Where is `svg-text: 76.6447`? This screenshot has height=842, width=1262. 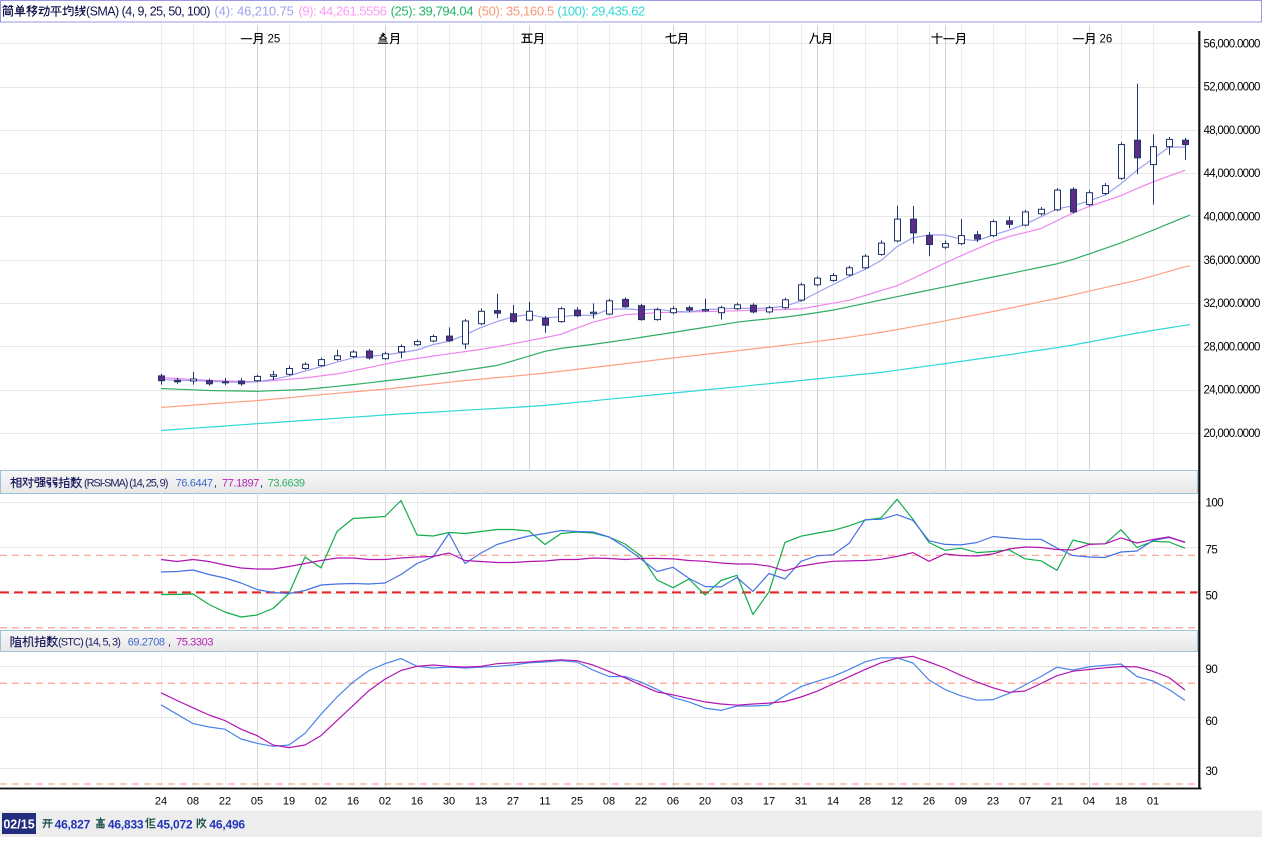 svg-text: 76.6447 is located at coordinates (194, 484).